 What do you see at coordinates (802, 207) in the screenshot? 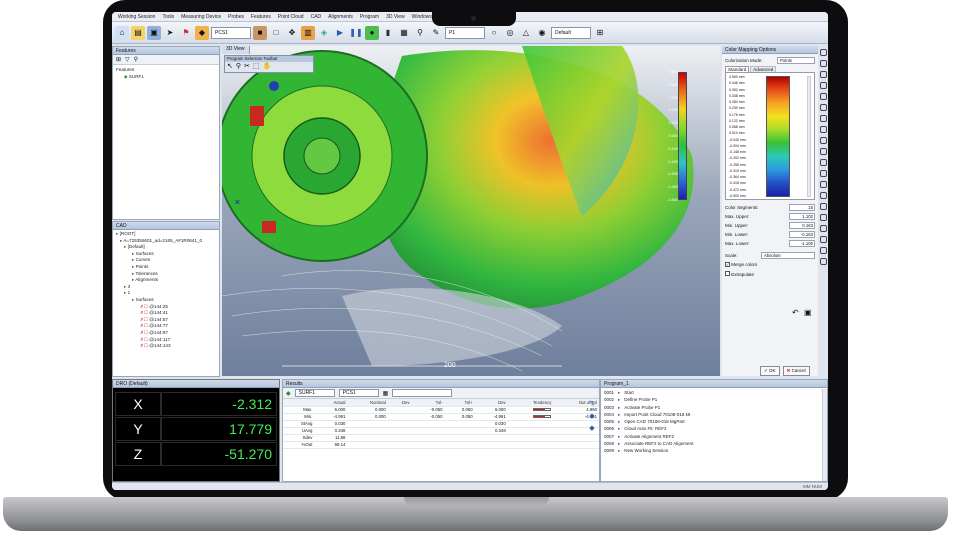
I see `color-field-input: 15` at bounding box center [802, 207].